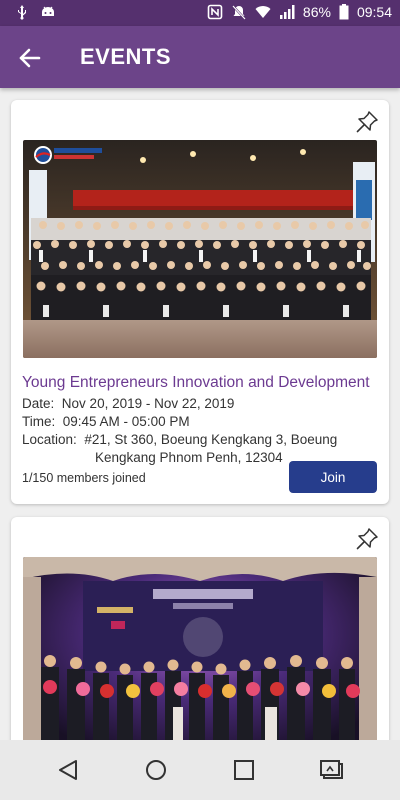 The width and height of the screenshot is (400, 800). I want to click on android-icon, so click(48, 11).